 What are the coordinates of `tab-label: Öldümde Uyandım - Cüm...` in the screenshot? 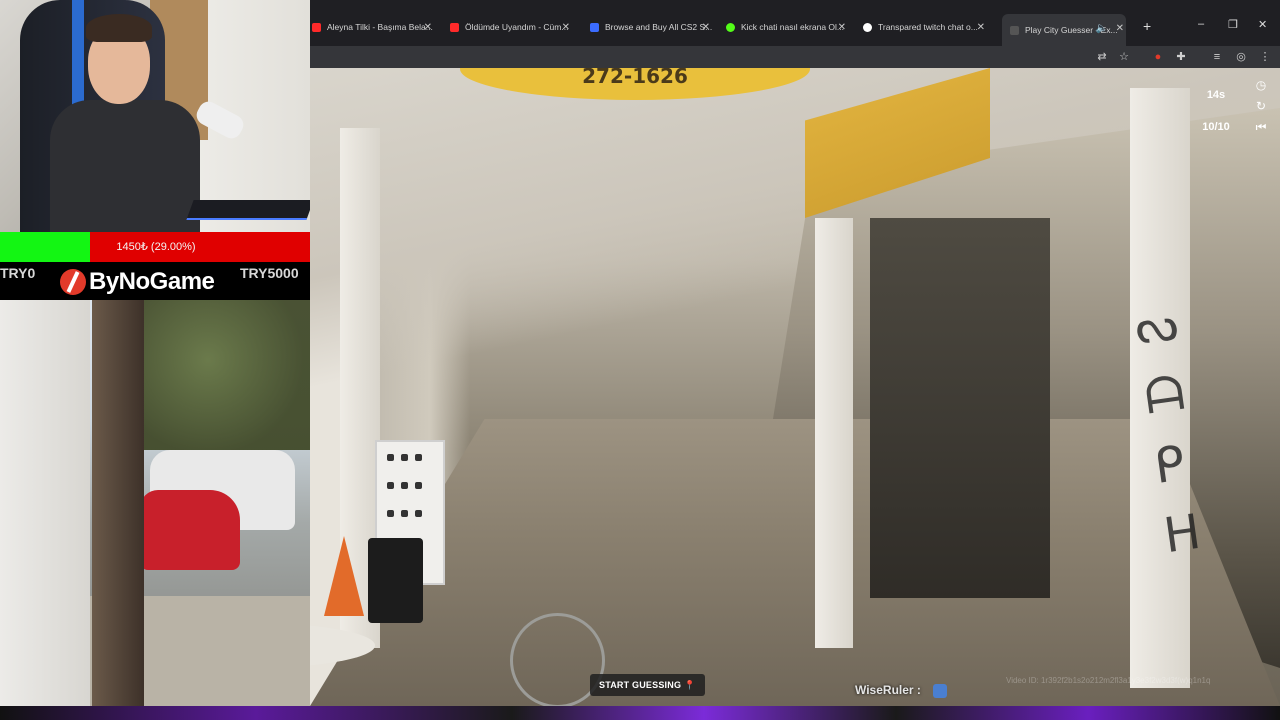 It's located at (517, 27).